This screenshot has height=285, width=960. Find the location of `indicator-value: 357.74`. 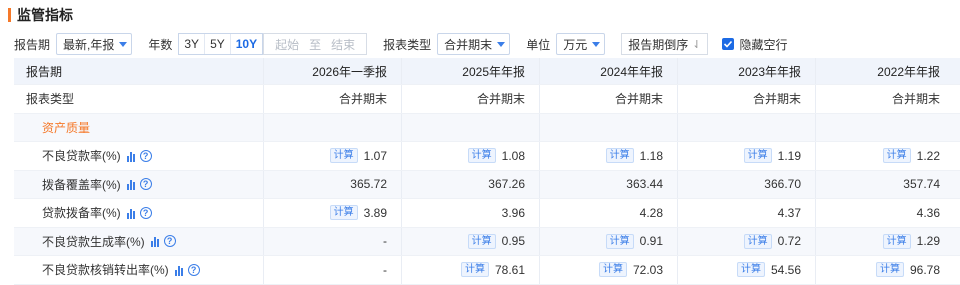

indicator-value: 357.74 is located at coordinates (921, 184).